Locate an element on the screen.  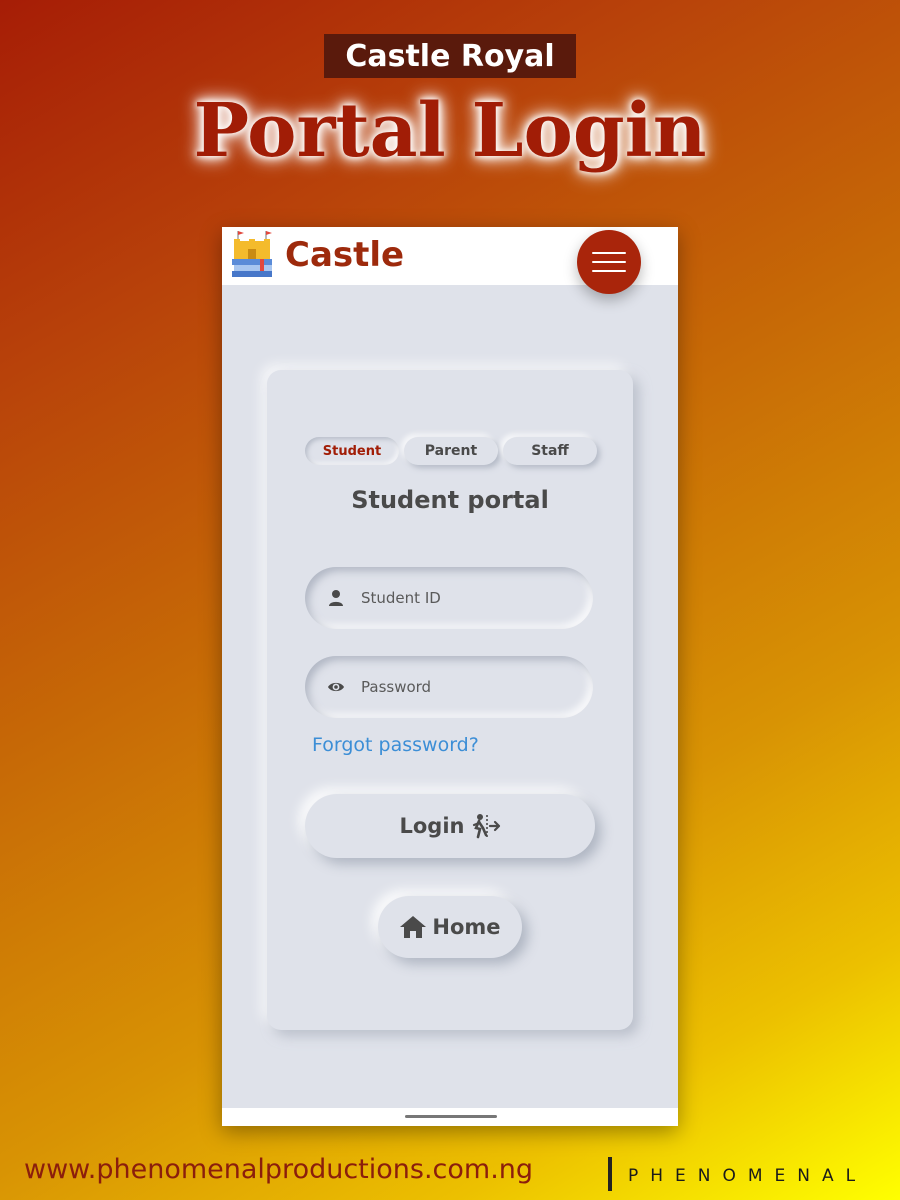
password-input is located at coordinates (466, 687).